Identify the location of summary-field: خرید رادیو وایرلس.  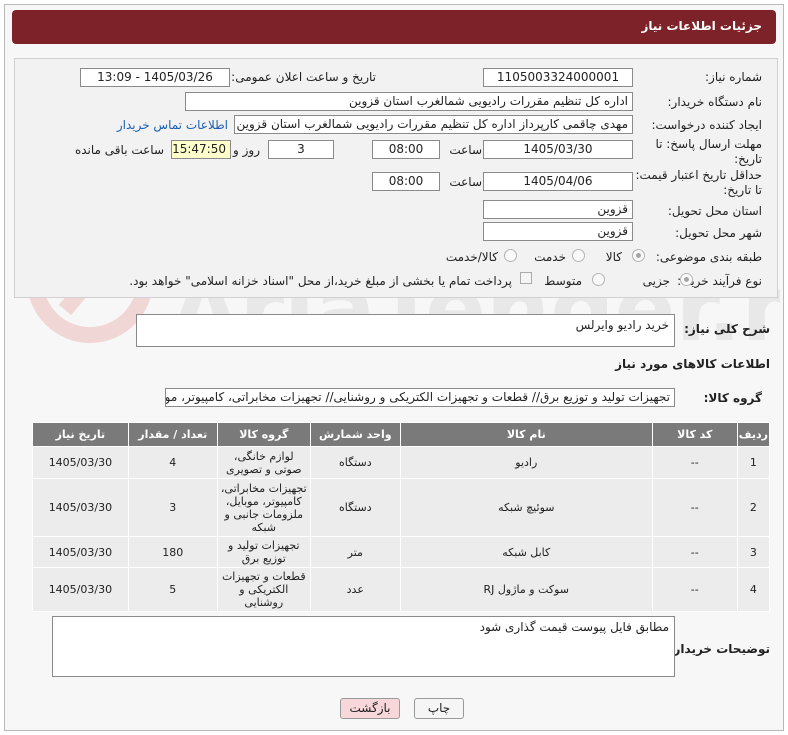
(405, 330).